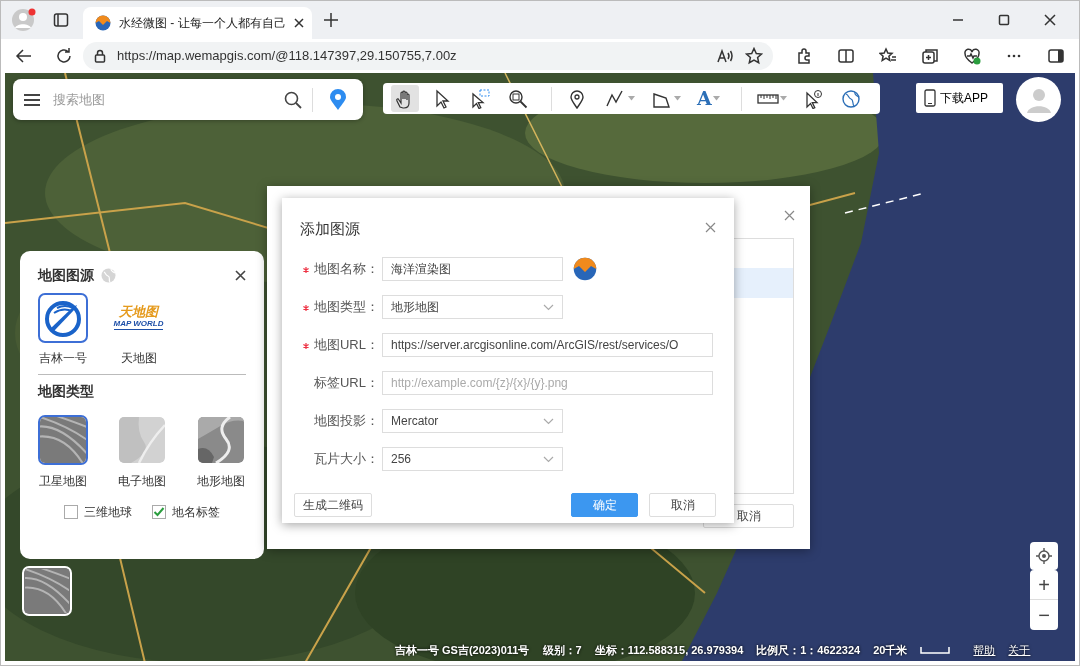 This screenshot has width=1080, height=666. I want to click on heart-pulse-icon, so click(972, 56).